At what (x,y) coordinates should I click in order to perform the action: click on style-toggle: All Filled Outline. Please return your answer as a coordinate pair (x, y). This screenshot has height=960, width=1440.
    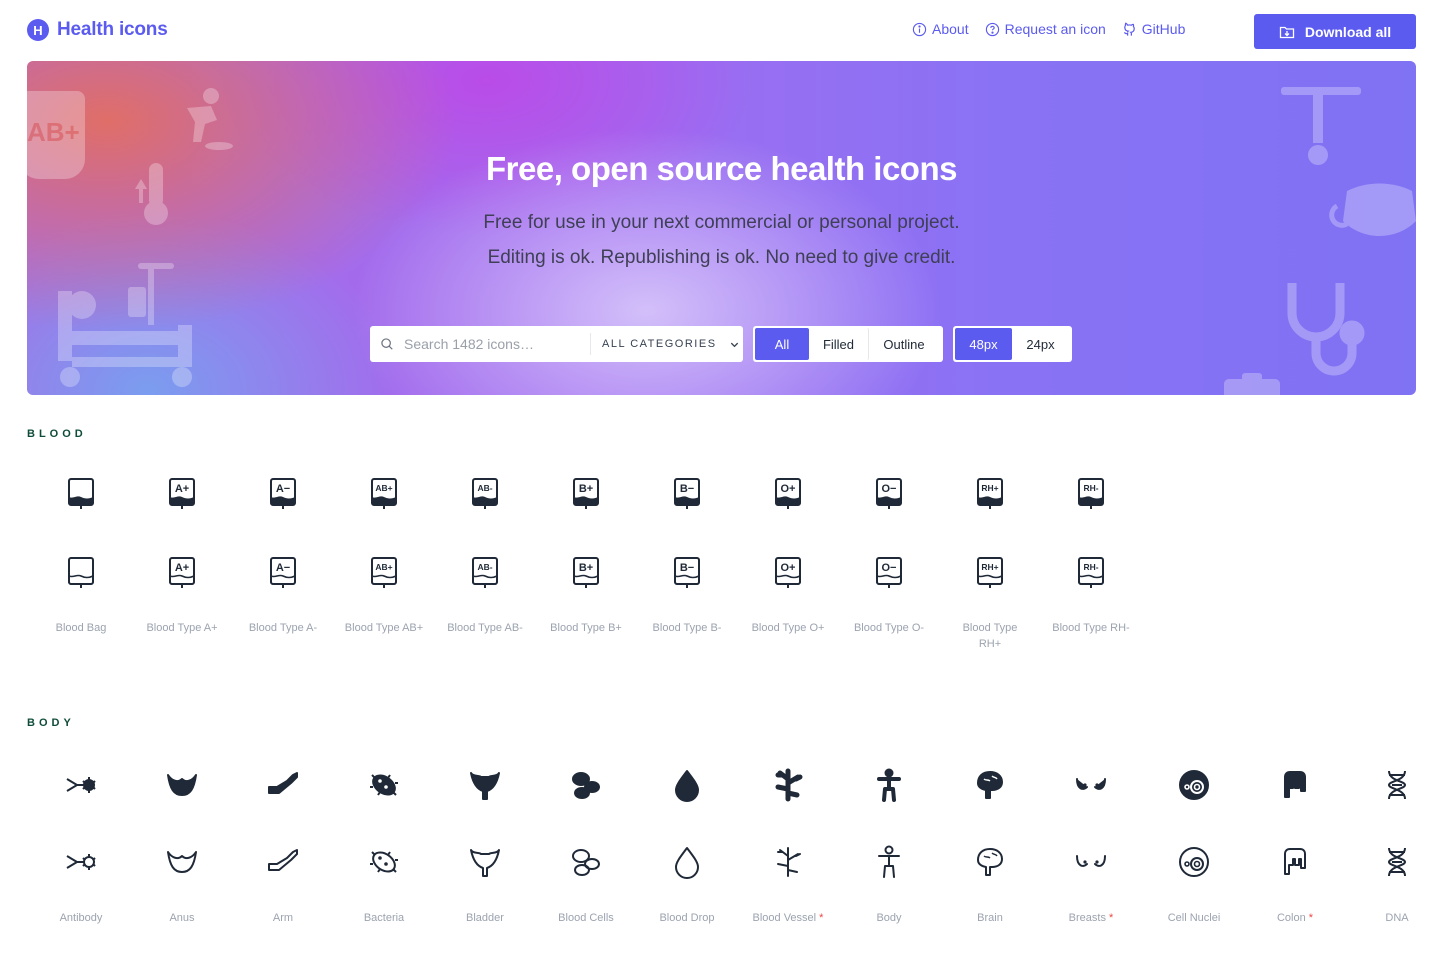
    Looking at the image, I should click on (848, 344).